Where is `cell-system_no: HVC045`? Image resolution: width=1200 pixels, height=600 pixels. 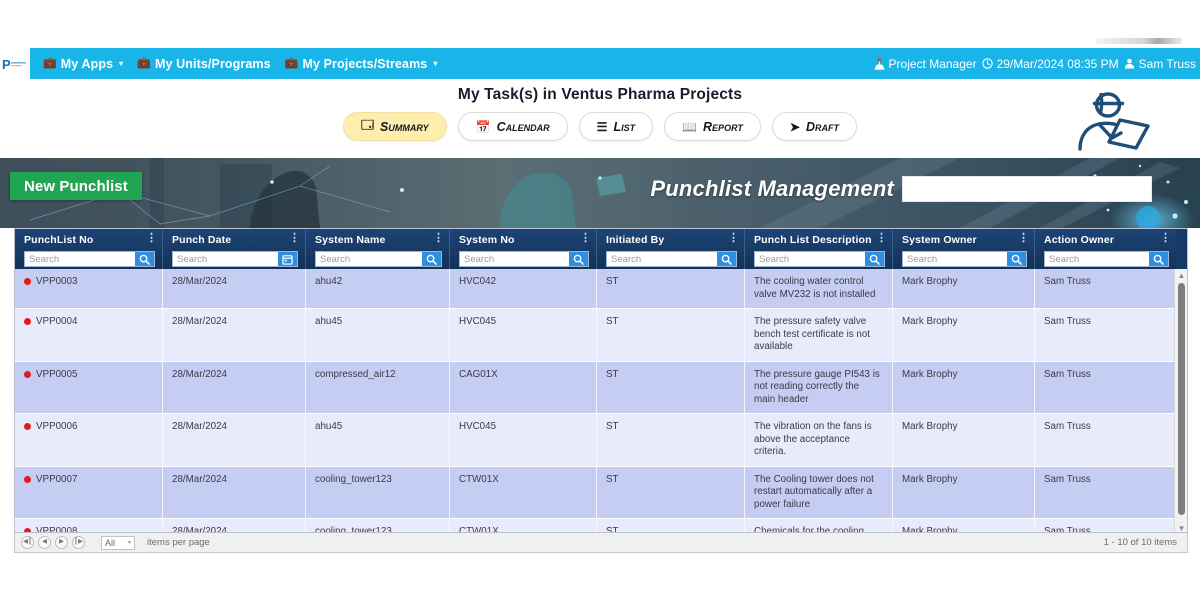
cell-system_no: HVC045 is located at coordinates (523, 440).